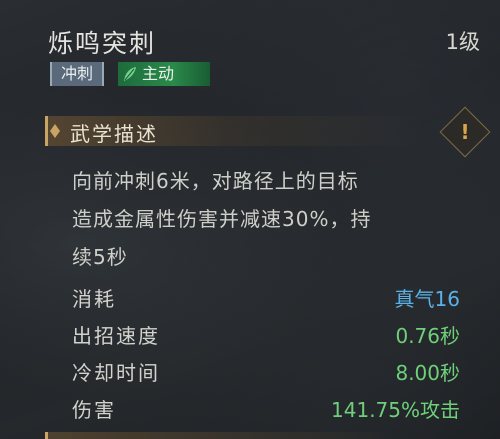 The height and width of the screenshot is (439, 500). What do you see at coordinates (427, 336) in the screenshot?
I see `stat-value-cast-speed: 0.76秒` at bounding box center [427, 336].